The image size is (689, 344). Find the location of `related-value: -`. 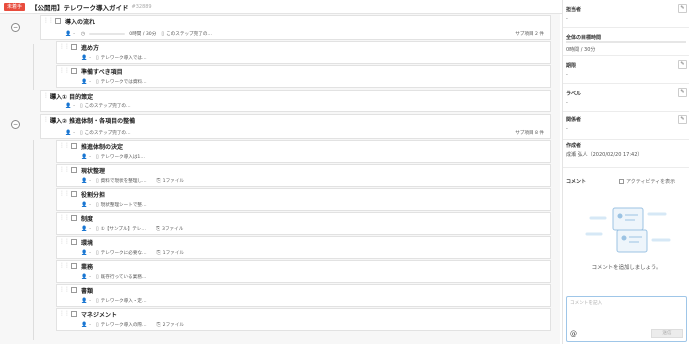

related-value: - is located at coordinates (567, 129).